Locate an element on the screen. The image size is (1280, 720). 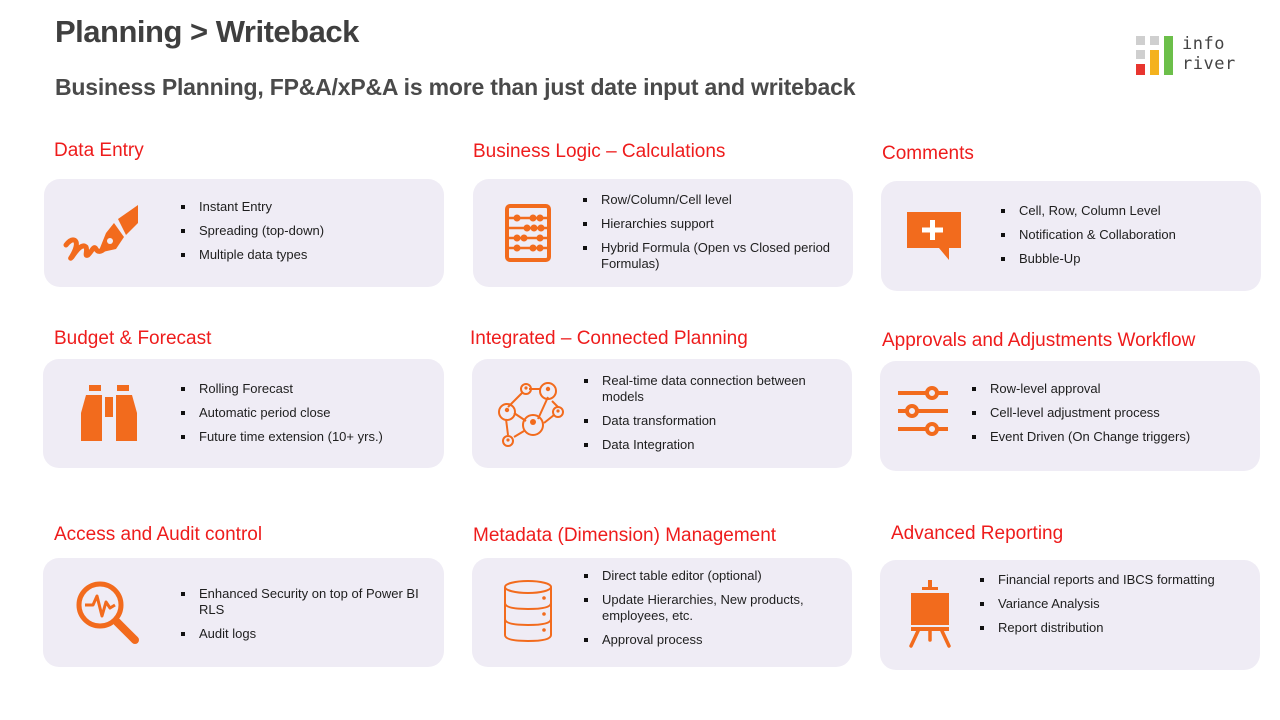
binoculars-icon is located at coordinates (109, 413).